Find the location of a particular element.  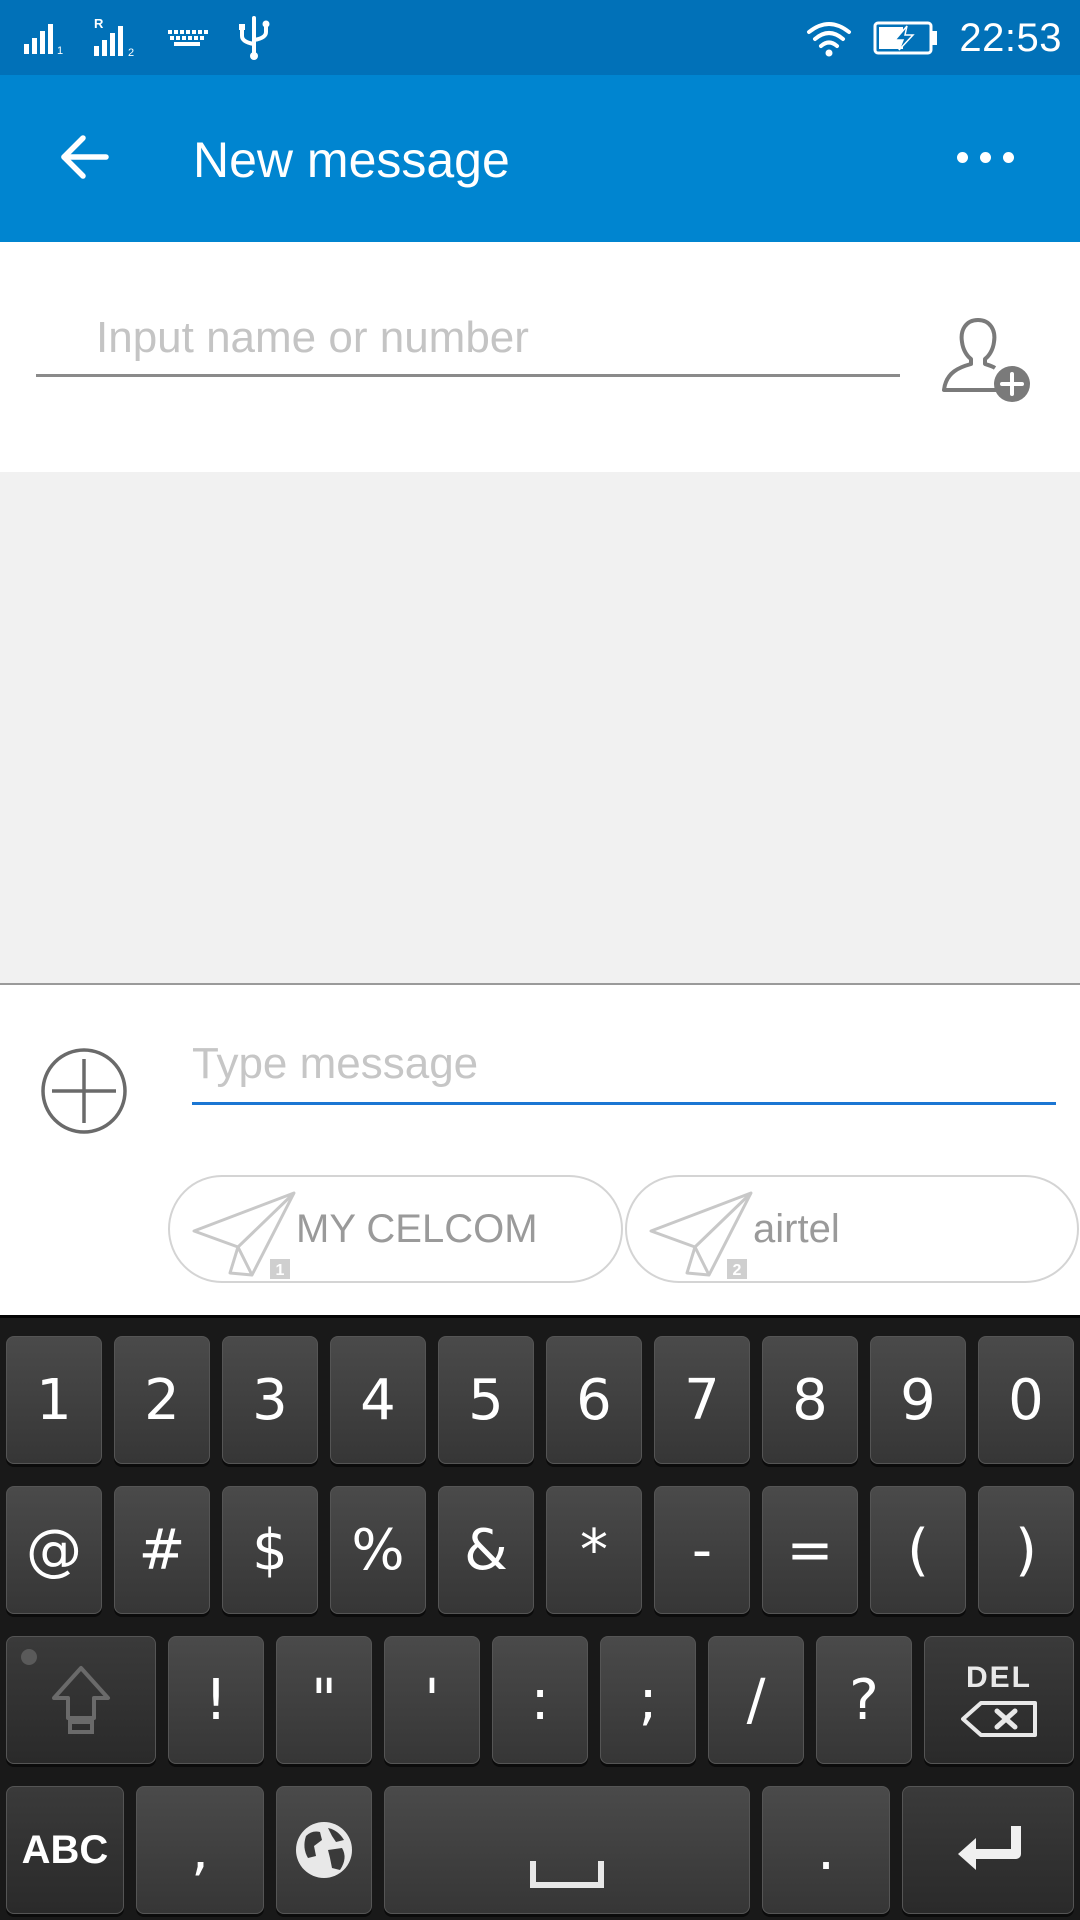

key-open-paren: ( is located at coordinates (918, 1550).